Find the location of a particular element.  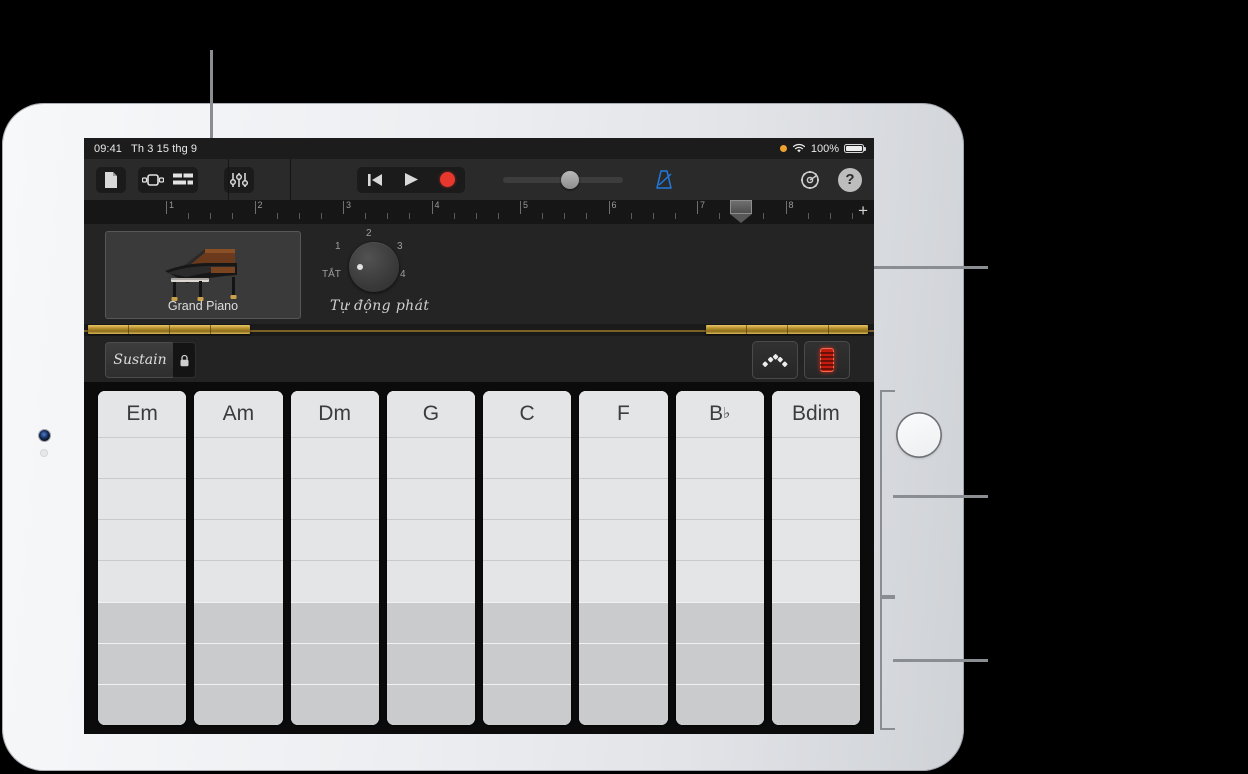

record-button is located at coordinates (447, 180).